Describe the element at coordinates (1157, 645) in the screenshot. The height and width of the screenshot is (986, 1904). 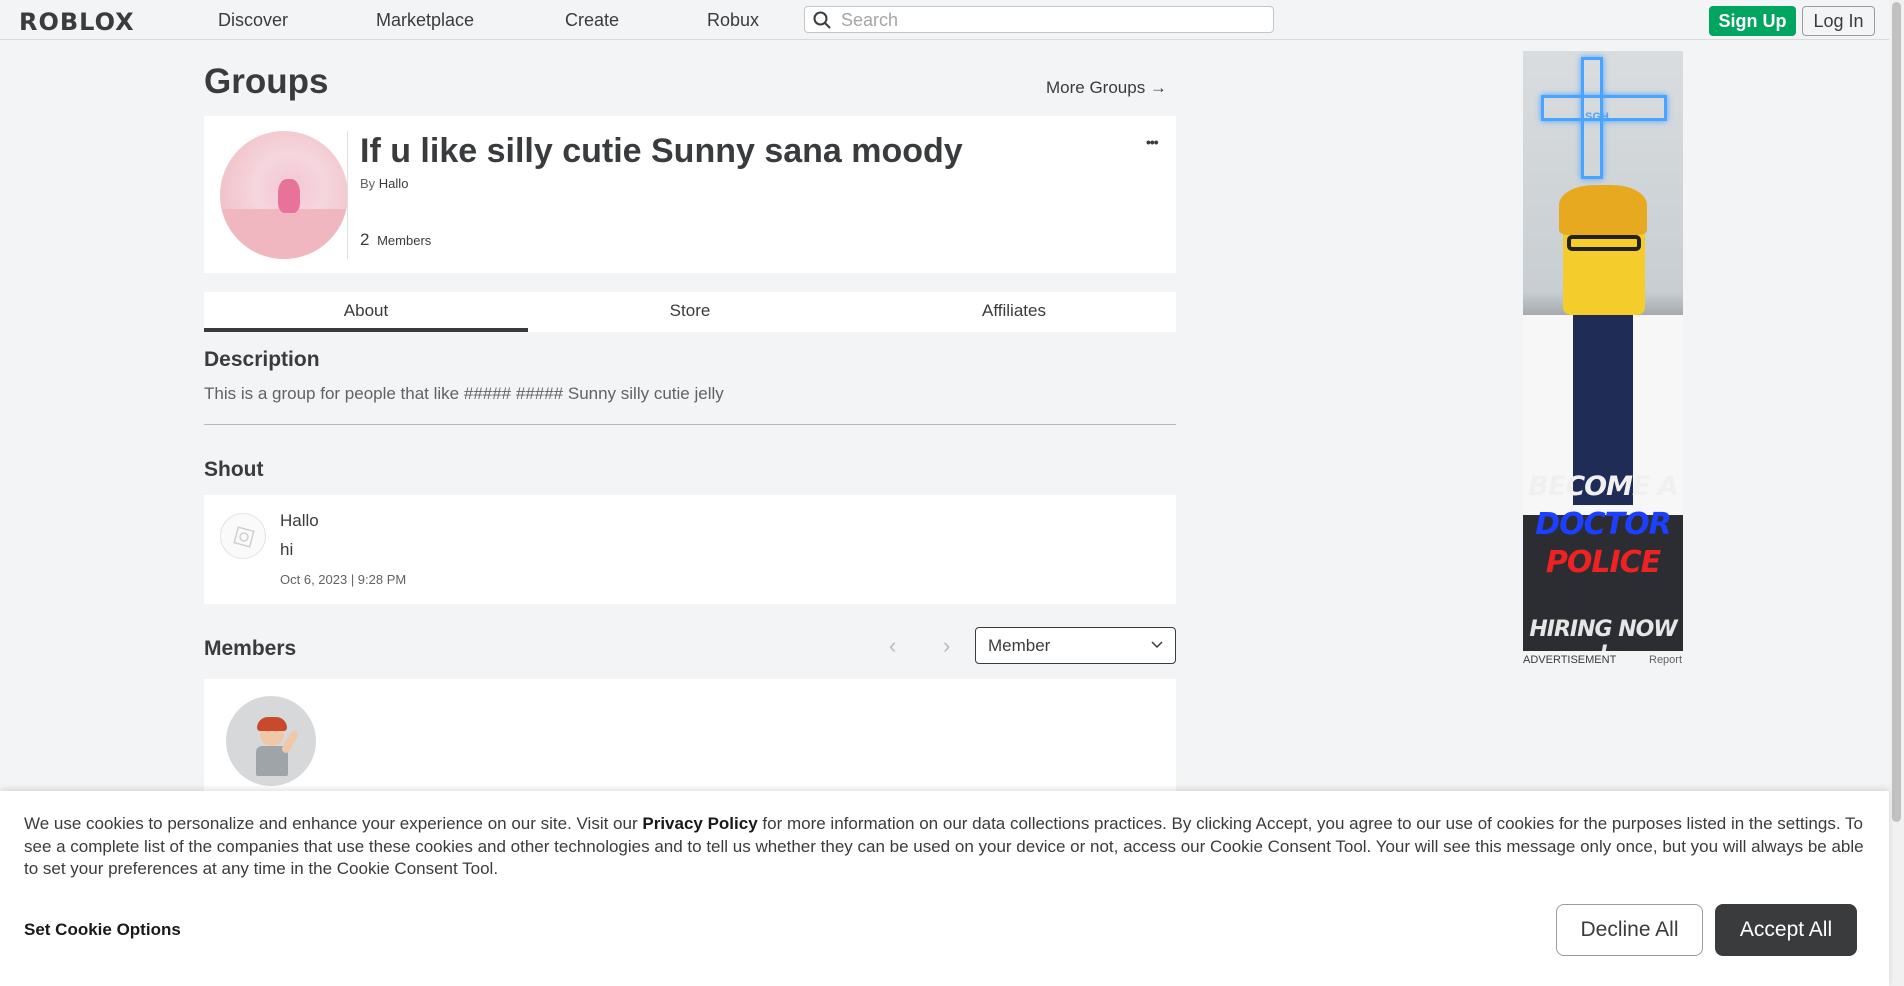
I see `chevron-down-icon` at that location.